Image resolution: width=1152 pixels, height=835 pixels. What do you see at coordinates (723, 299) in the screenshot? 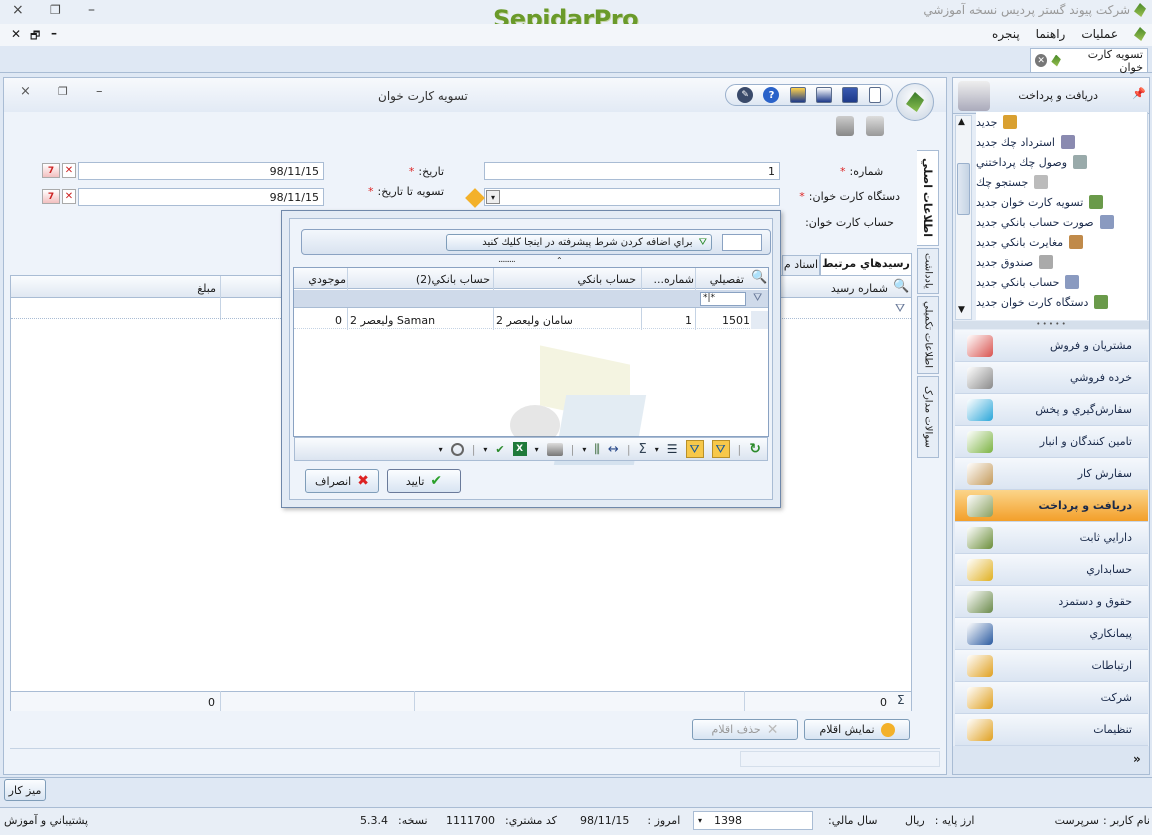
I see `popup-filter-input: *|*` at bounding box center [723, 299].